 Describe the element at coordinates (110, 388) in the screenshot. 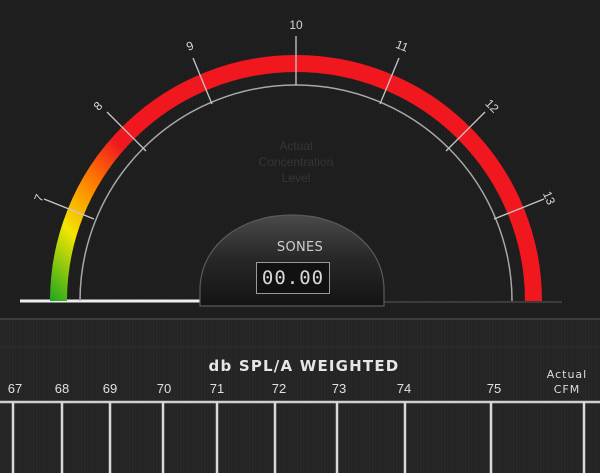

I see `scale-label-69: 69` at that location.